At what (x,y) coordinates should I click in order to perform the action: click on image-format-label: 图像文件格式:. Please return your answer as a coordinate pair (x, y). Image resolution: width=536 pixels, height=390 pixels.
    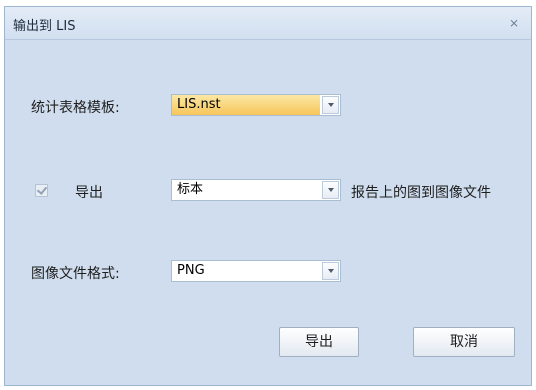
    Looking at the image, I should click on (75, 274).